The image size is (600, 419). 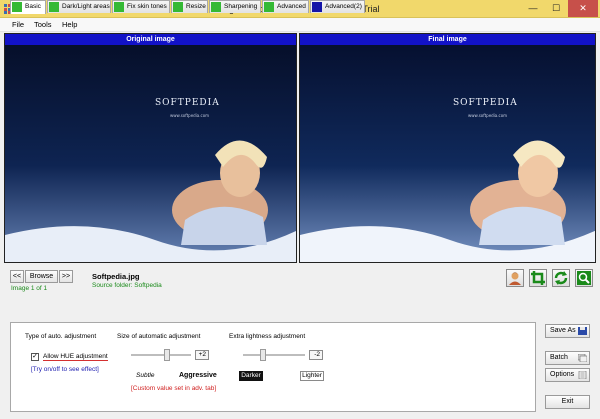 What do you see at coordinates (29, 288) in the screenshot?
I see `image-count: Image 1 of 1` at bounding box center [29, 288].